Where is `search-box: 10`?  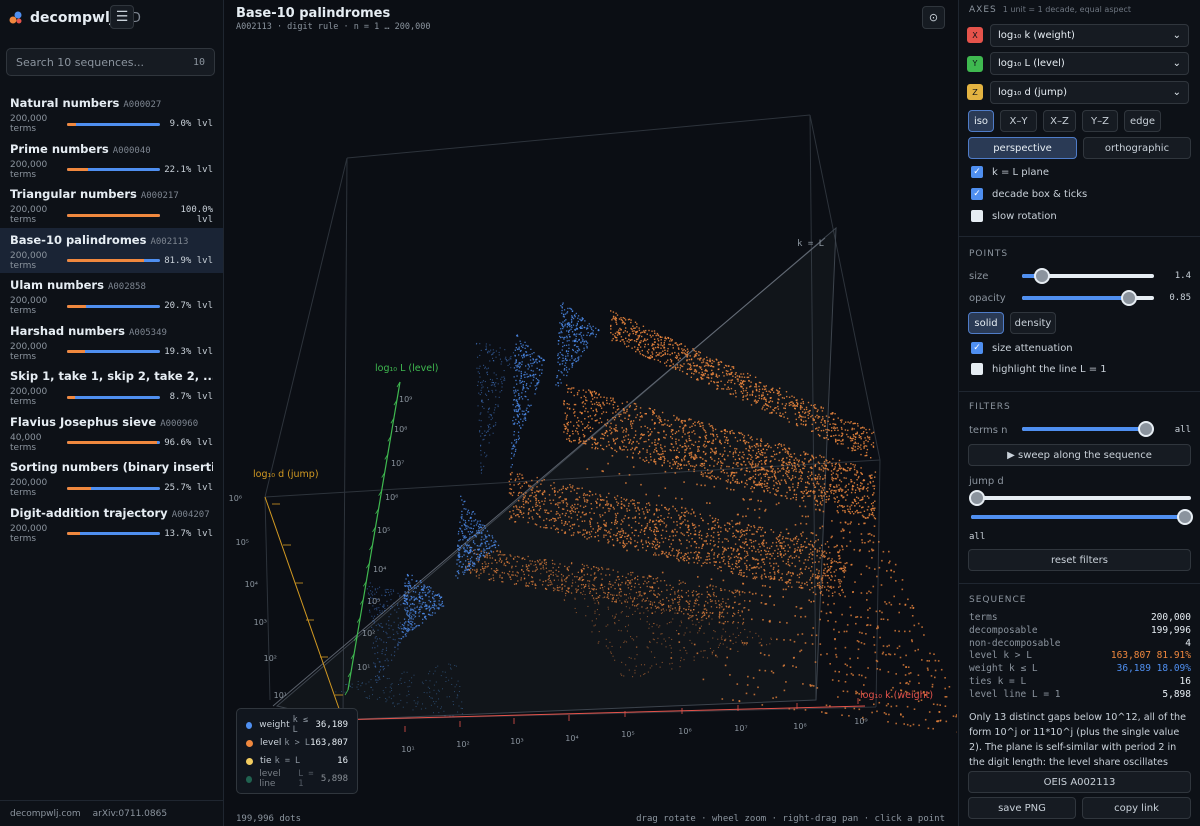
search-box: 10 is located at coordinates (110, 62).